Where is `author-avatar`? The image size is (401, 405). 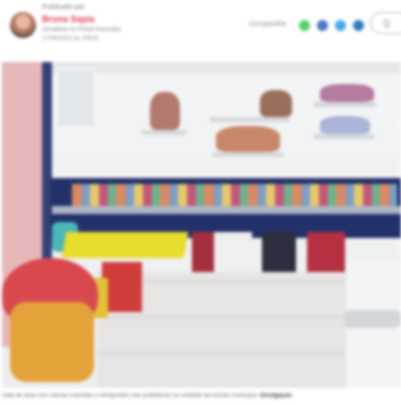 author-avatar is located at coordinates (23, 25).